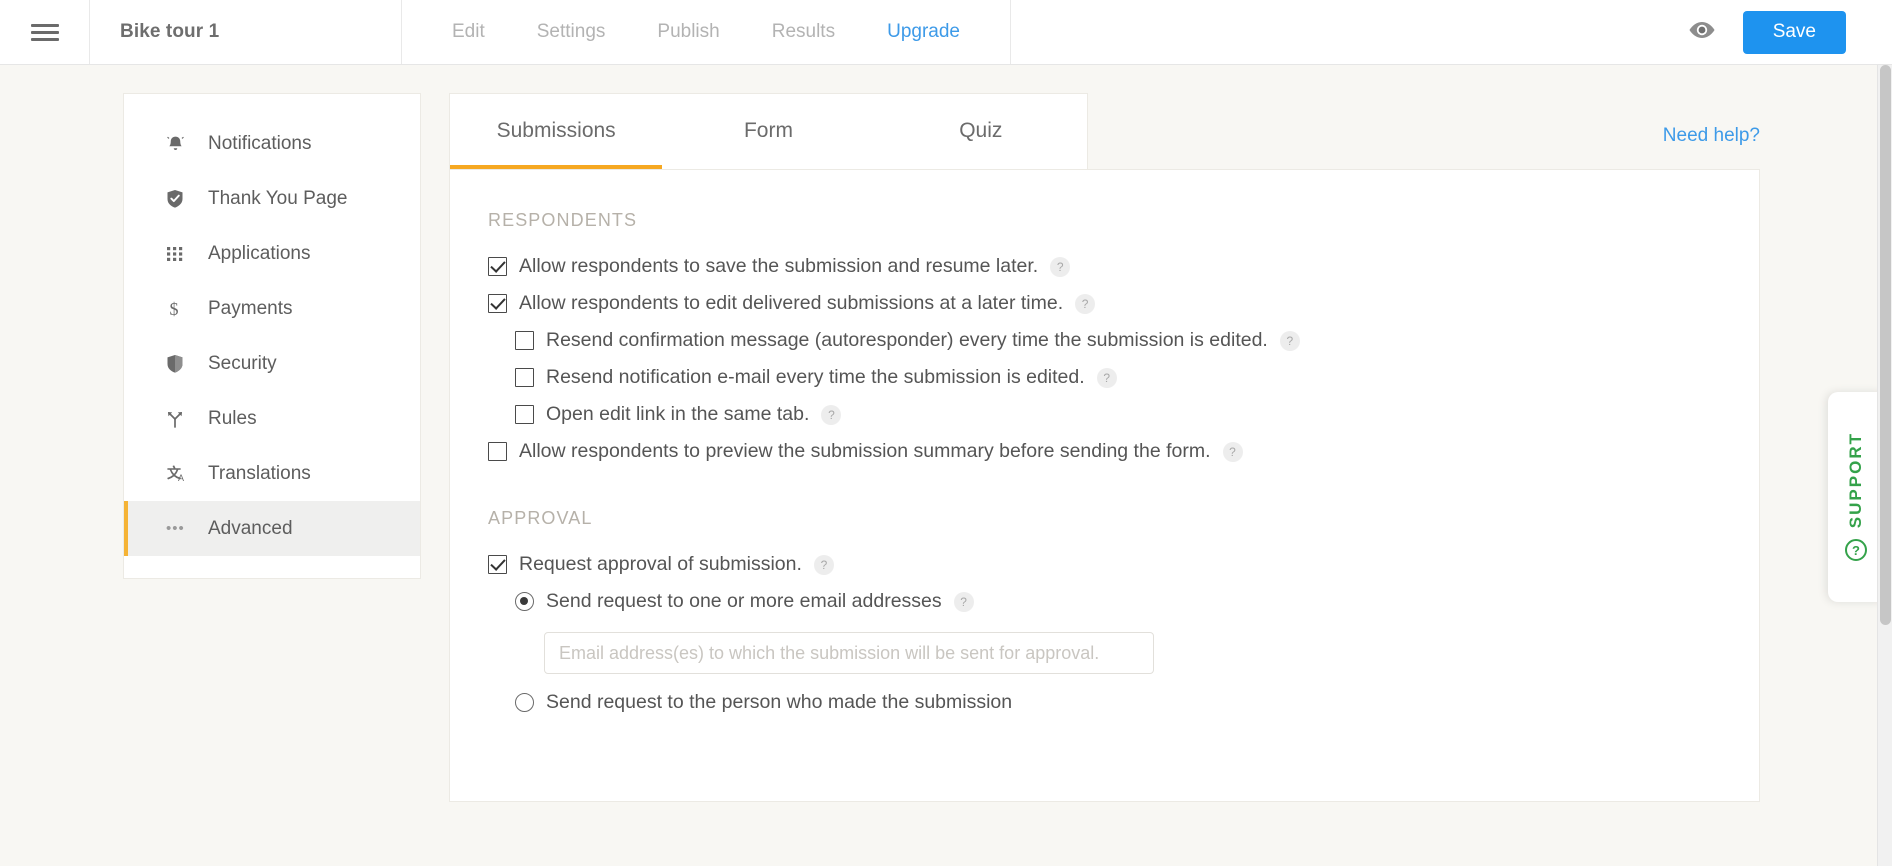 The width and height of the screenshot is (1892, 866). Describe the element at coordinates (181, 419) in the screenshot. I see `branch-icon` at that location.